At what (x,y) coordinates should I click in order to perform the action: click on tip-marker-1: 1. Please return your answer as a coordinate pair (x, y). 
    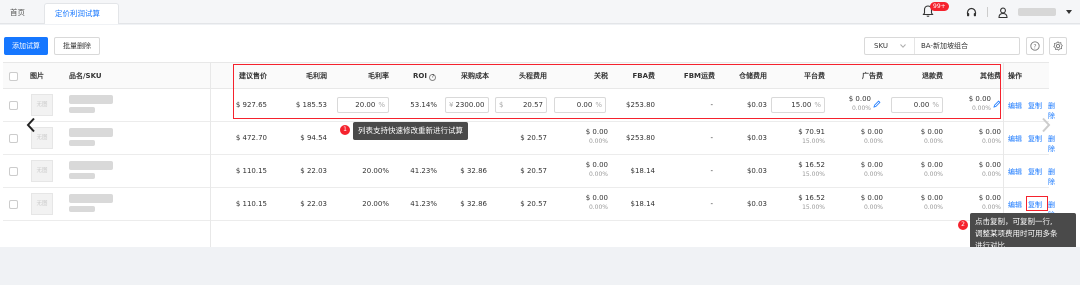
    Looking at the image, I should click on (345, 130).